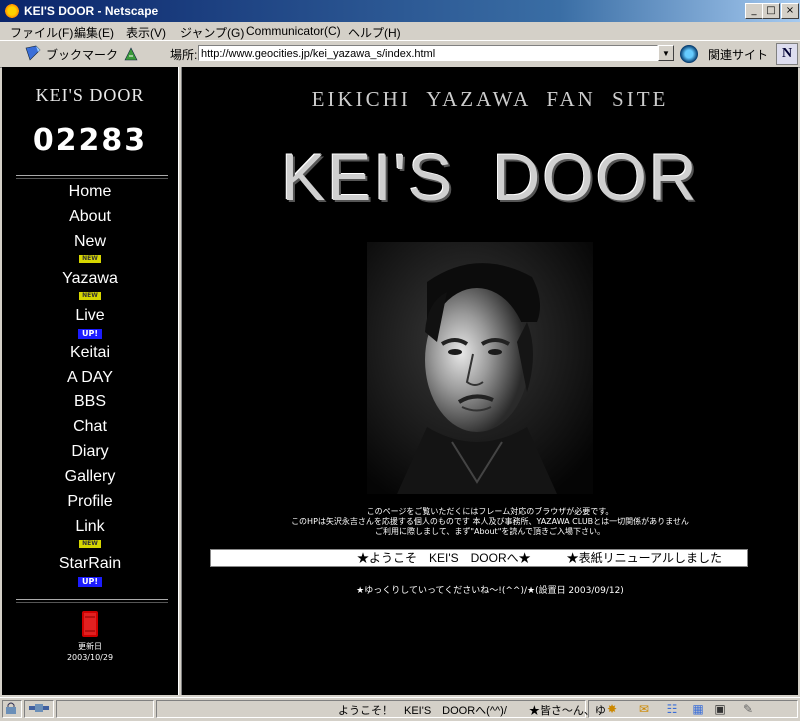 The image size is (800, 721). Describe the element at coordinates (90, 527) in the screenshot. I see `nav-link: Link` at that location.